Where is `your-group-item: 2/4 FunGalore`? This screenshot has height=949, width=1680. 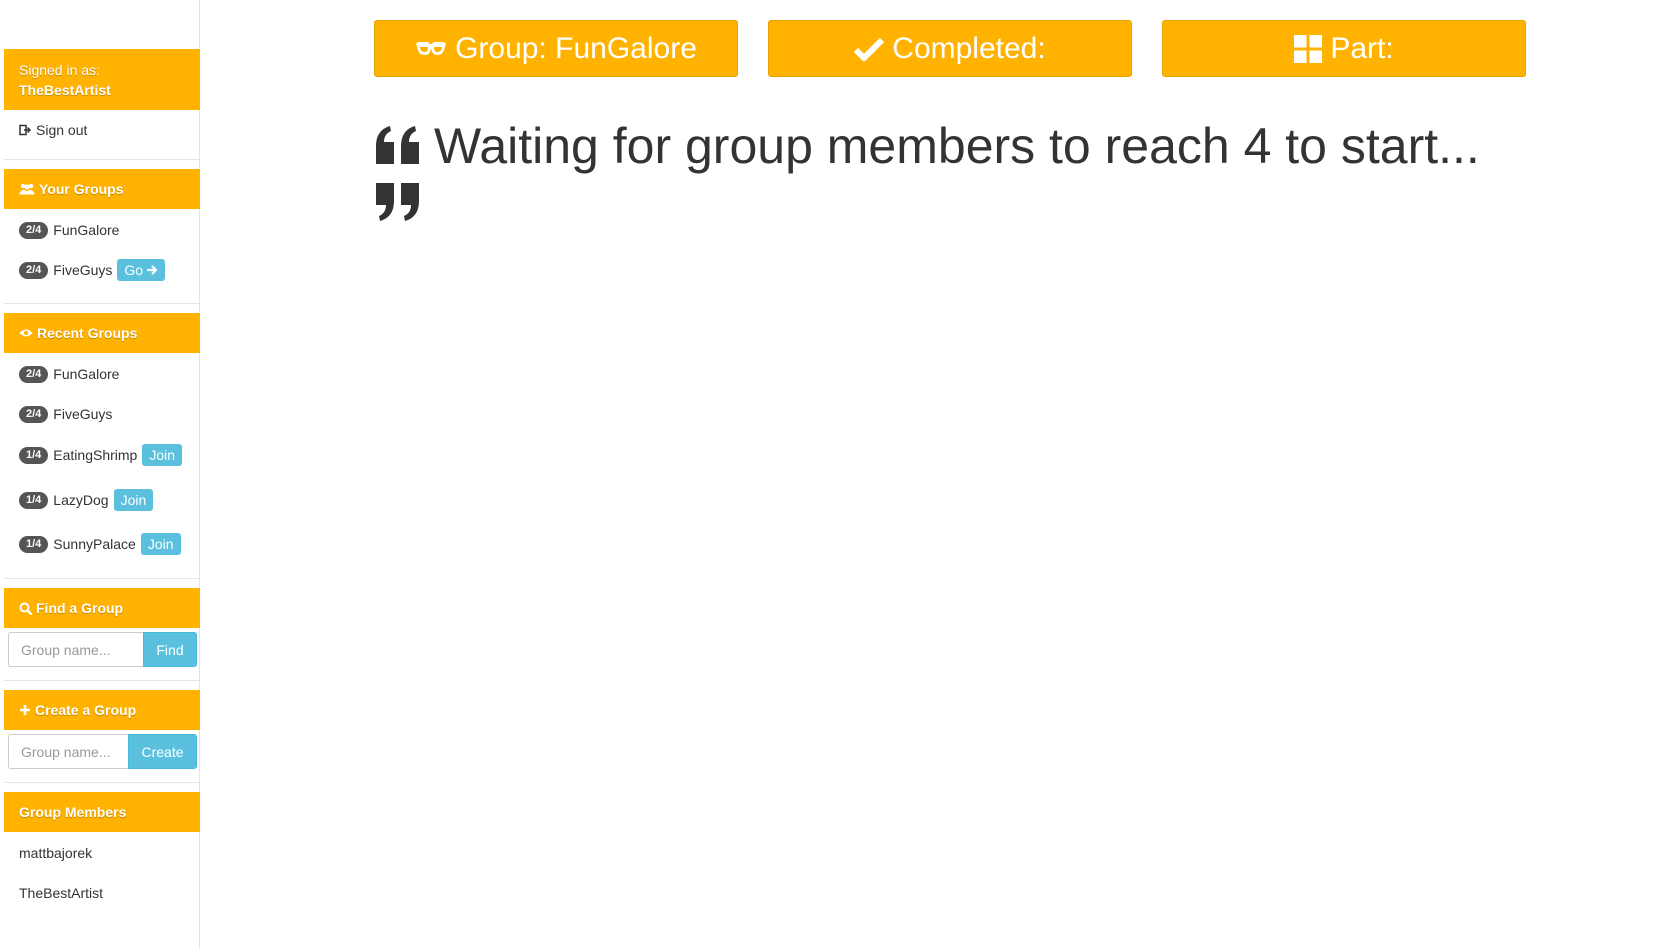 your-group-item: 2/4 FunGalore is located at coordinates (69, 230).